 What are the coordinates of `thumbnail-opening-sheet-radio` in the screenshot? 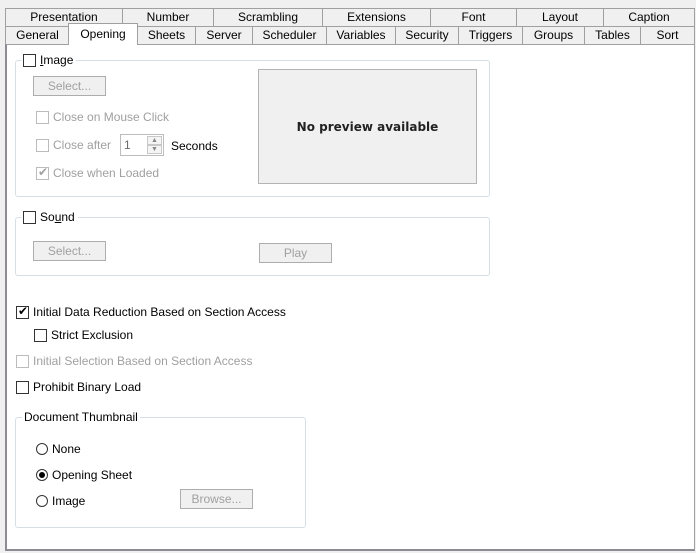 It's located at (42, 475).